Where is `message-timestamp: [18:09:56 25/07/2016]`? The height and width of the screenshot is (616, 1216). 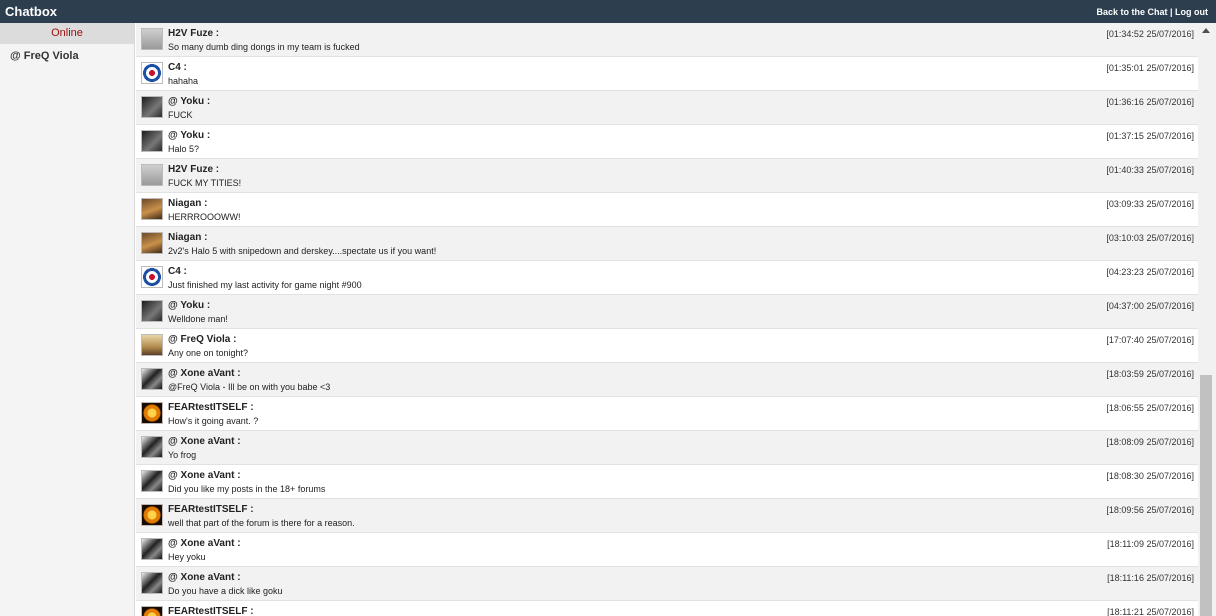
message-timestamp: [18:09:56 25/07/2016] is located at coordinates (1150, 510).